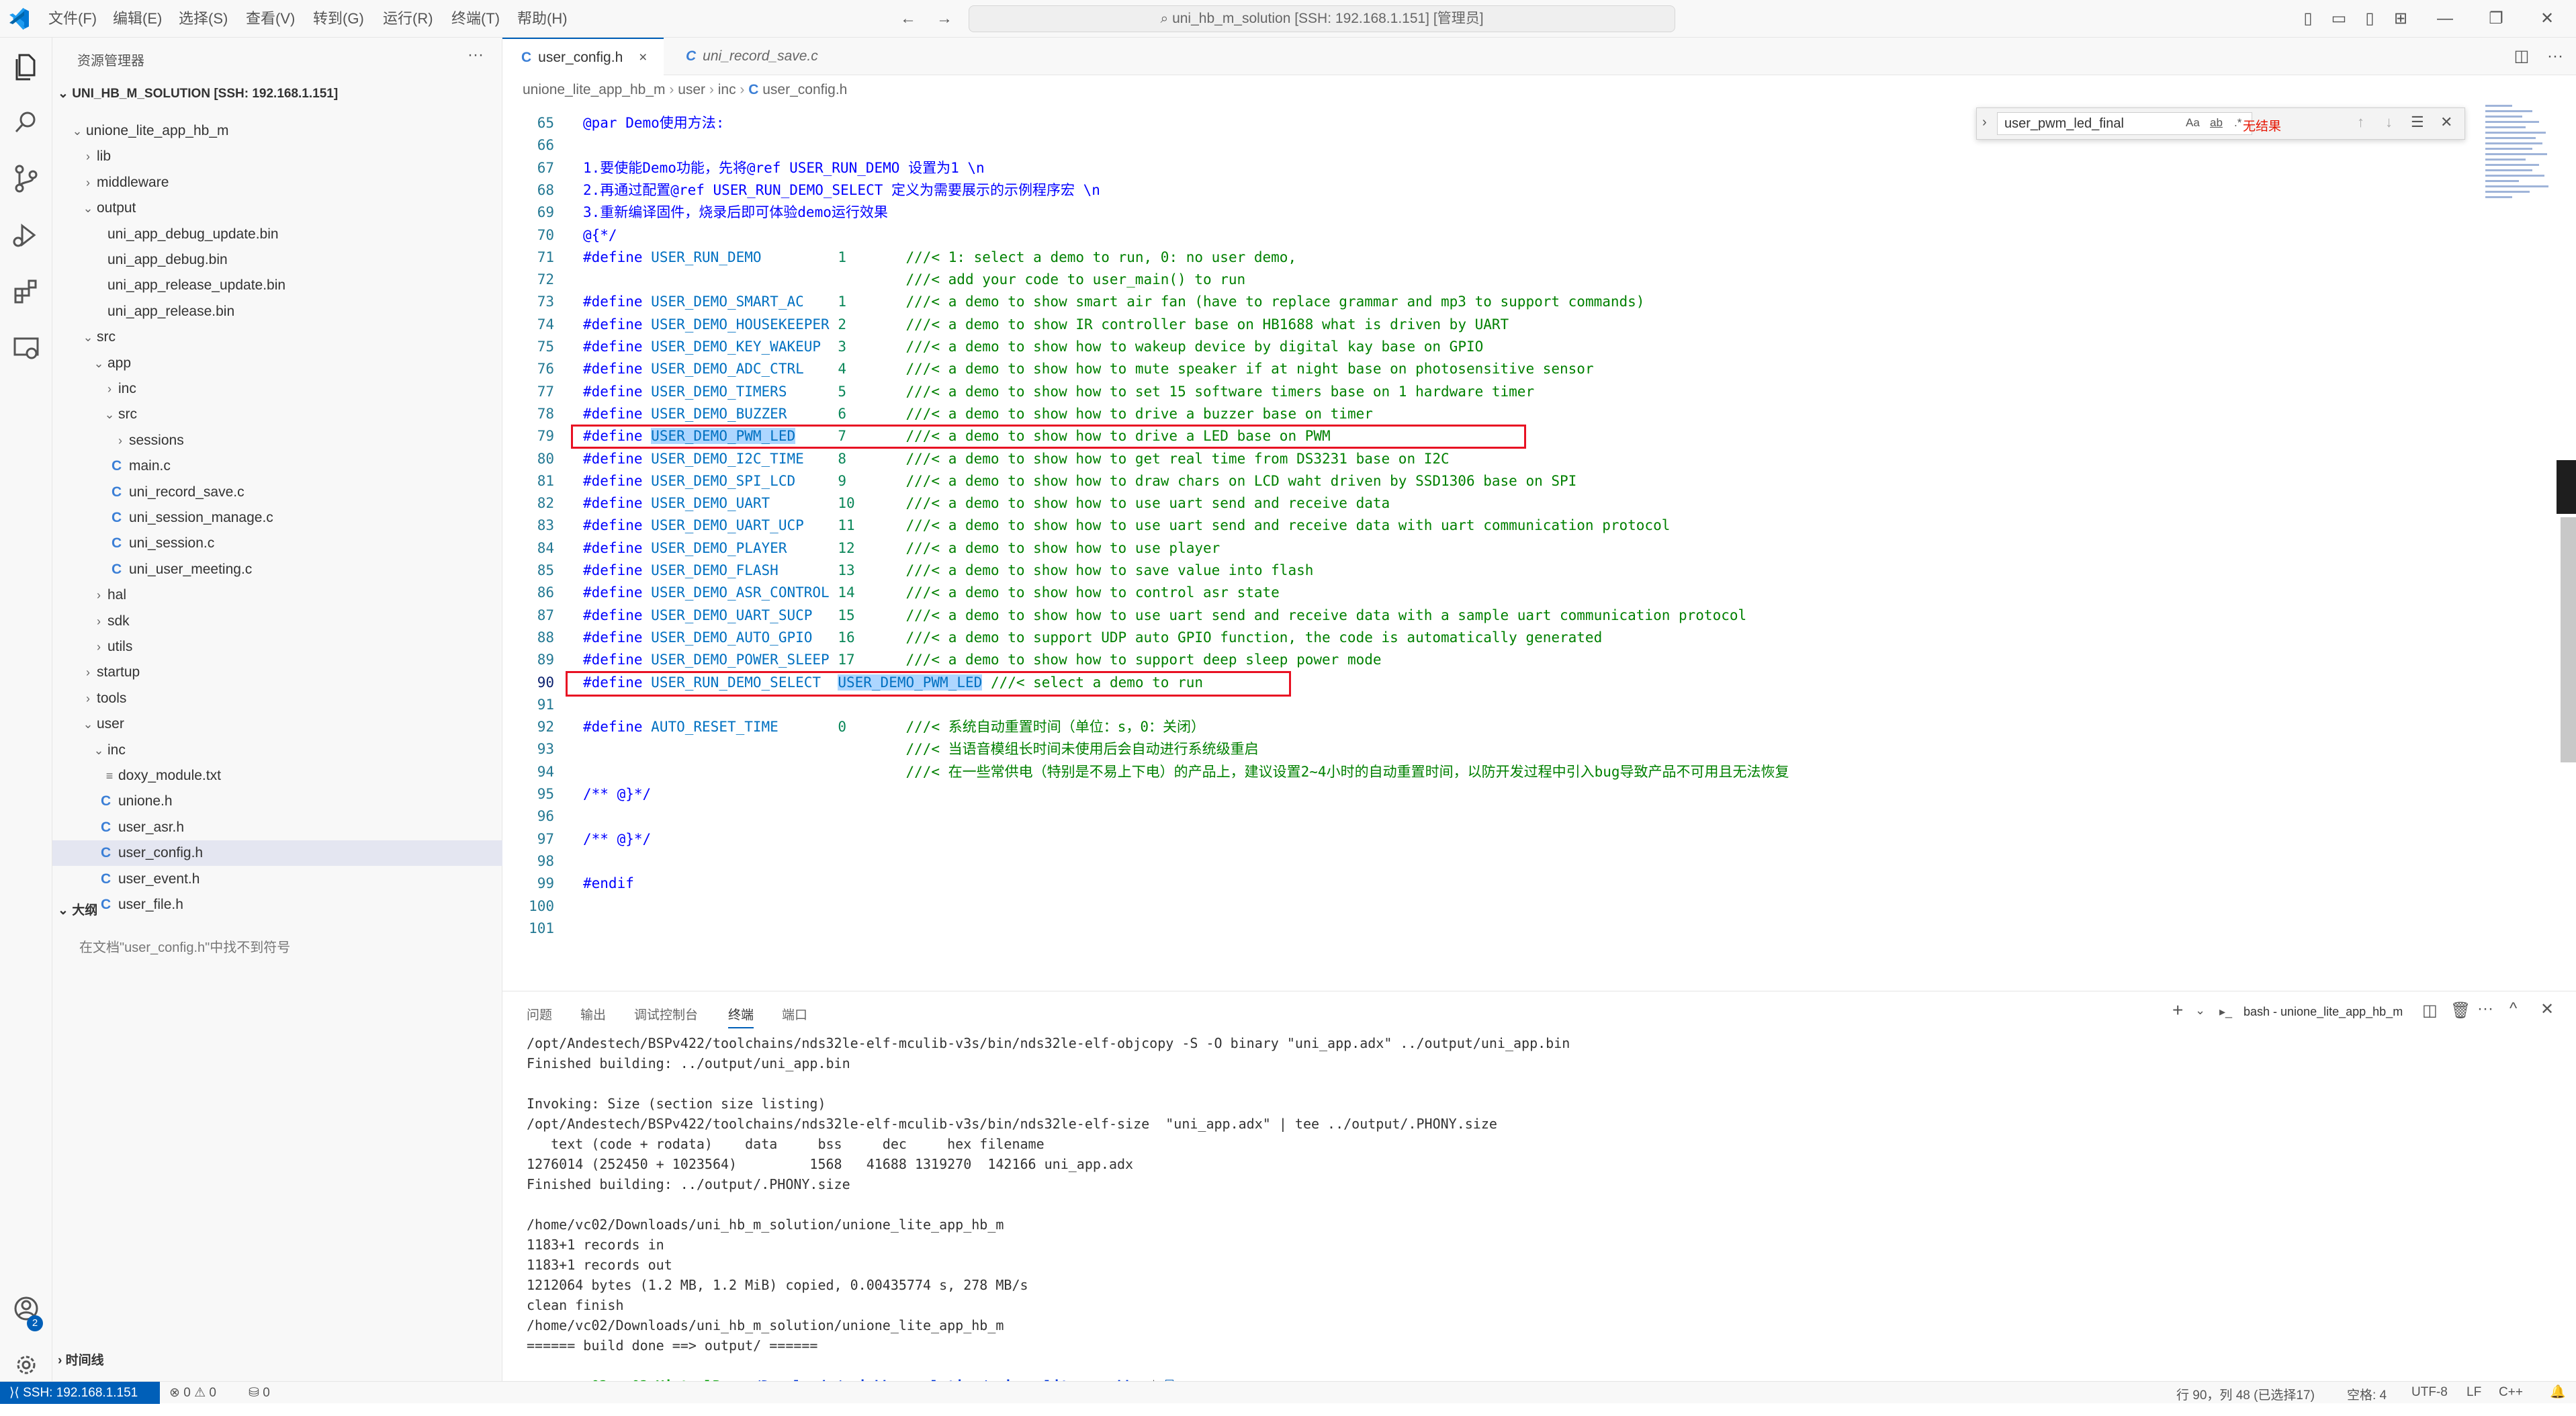  Describe the element at coordinates (2496, 19) in the screenshot. I see `restore-window-icon: ❐` at that location.